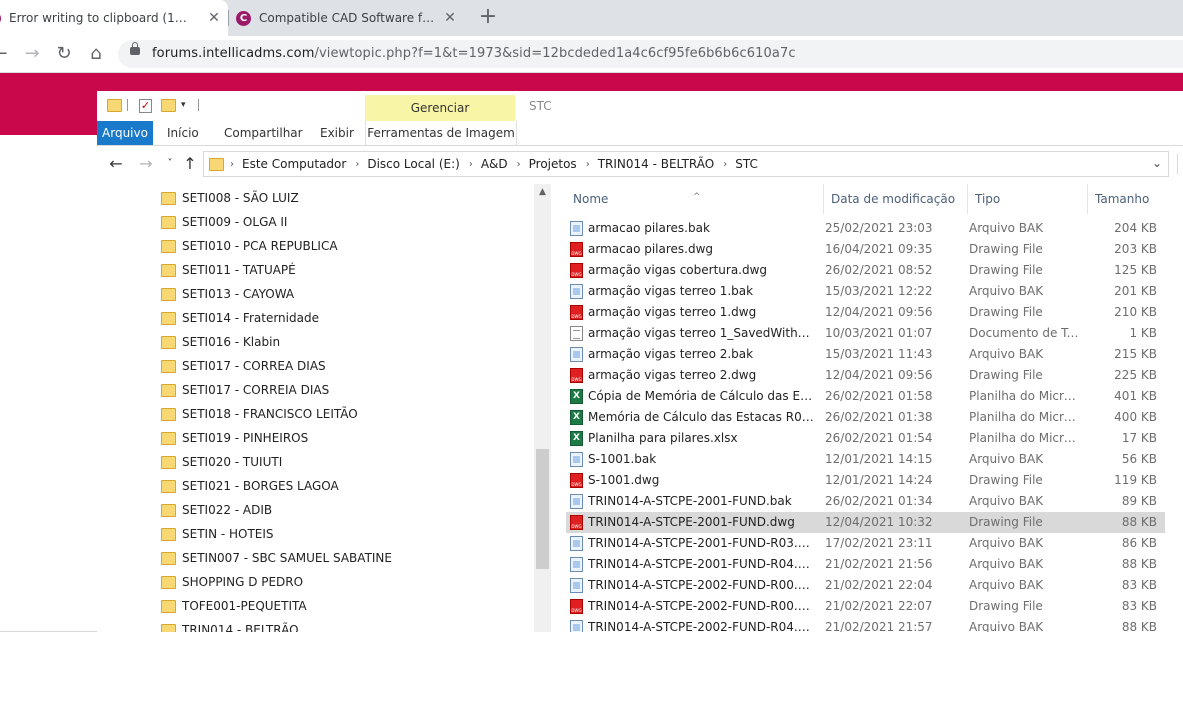  Describe the element at coordinates (294, 164) in the screenshot. I see `breadcrumb-item: Este Computador` at that location.